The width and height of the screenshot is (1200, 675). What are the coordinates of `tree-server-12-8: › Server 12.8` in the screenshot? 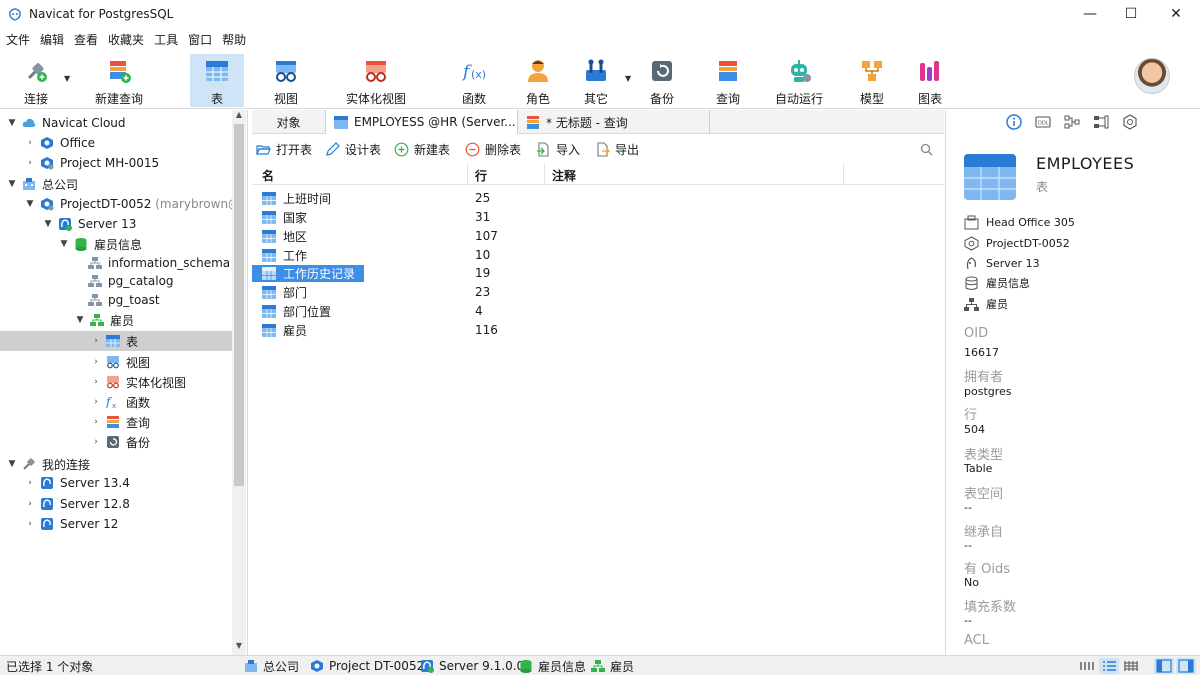 It's located at (77, 504).